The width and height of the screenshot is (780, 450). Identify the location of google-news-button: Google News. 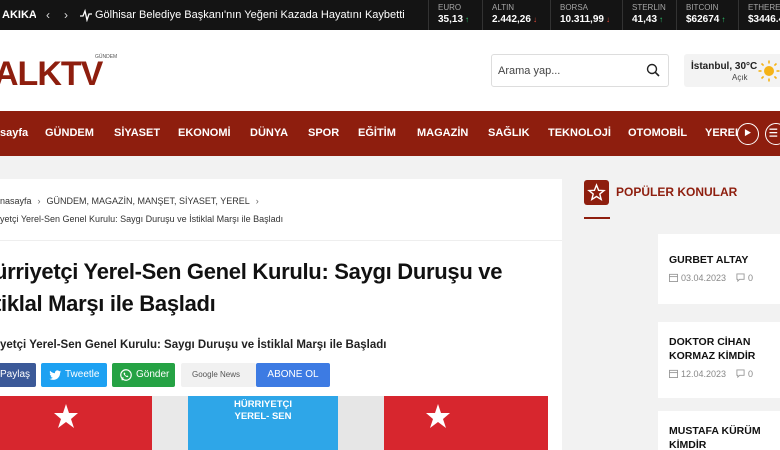
(218, 375).